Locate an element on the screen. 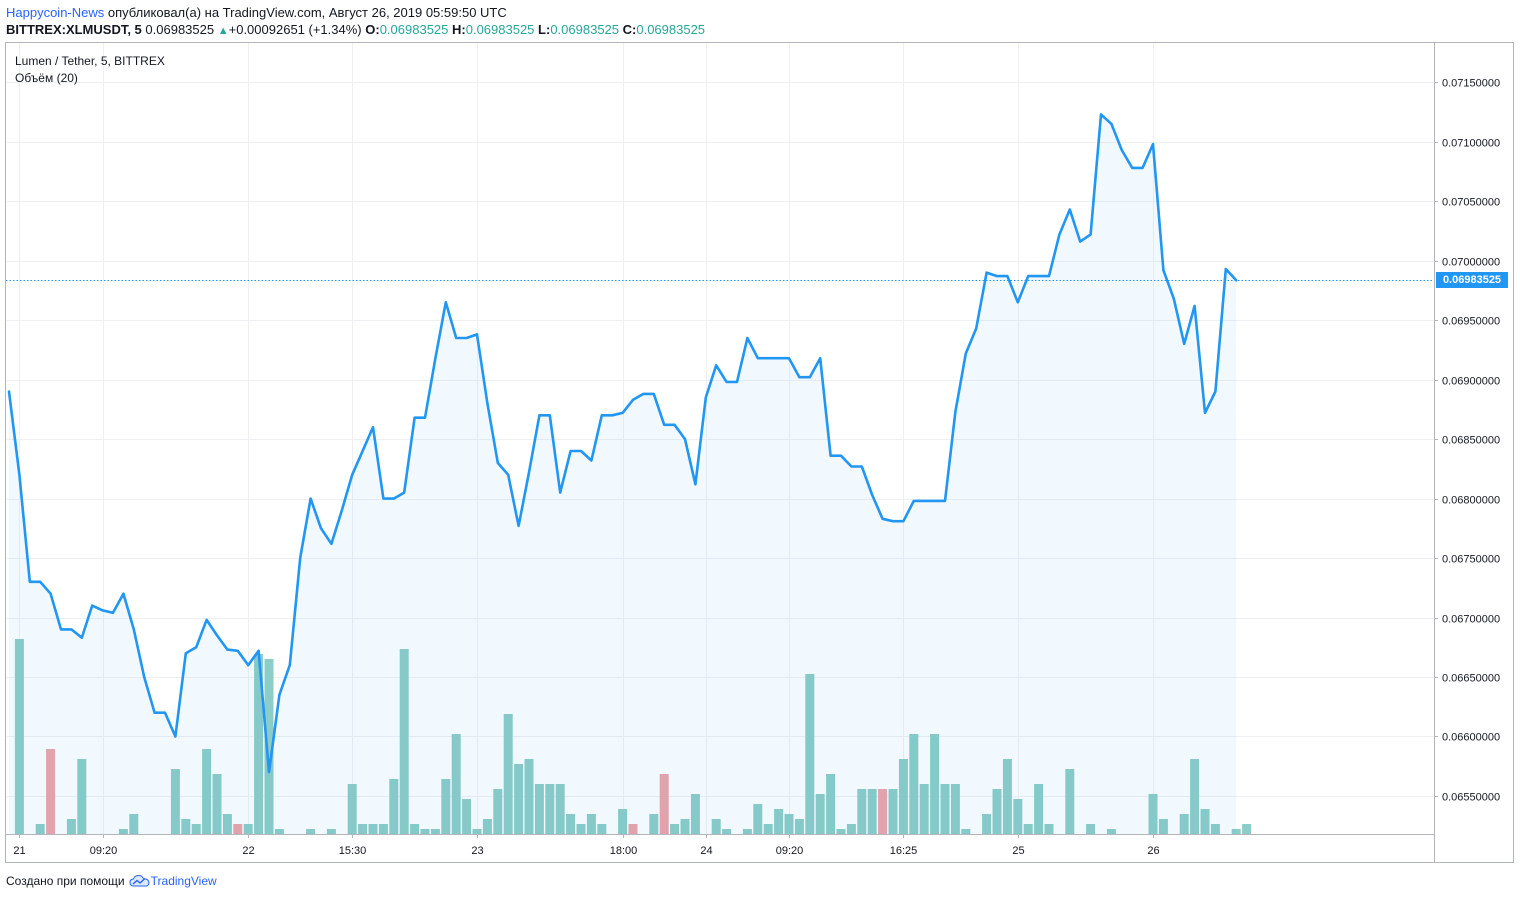 The width and height of the screenshot is (1520, 899). x-tick-label: 21 is located at coordinates (19, 851).